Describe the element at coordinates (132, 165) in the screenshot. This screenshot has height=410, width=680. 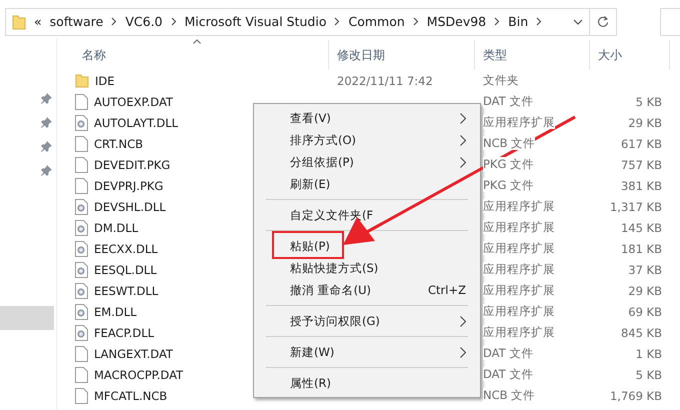
I see `file-name: DEVEDIT.PKG` at that location.